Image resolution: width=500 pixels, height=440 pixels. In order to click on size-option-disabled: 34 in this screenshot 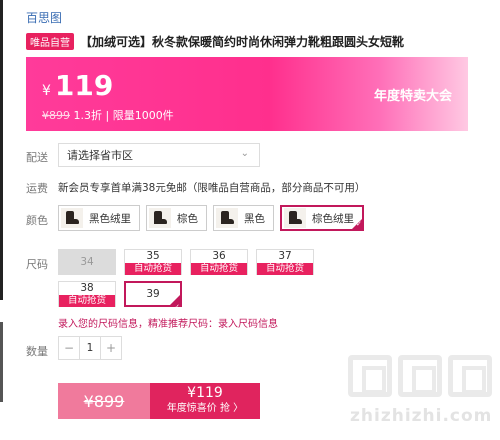, I will do `click(87, 262)`.